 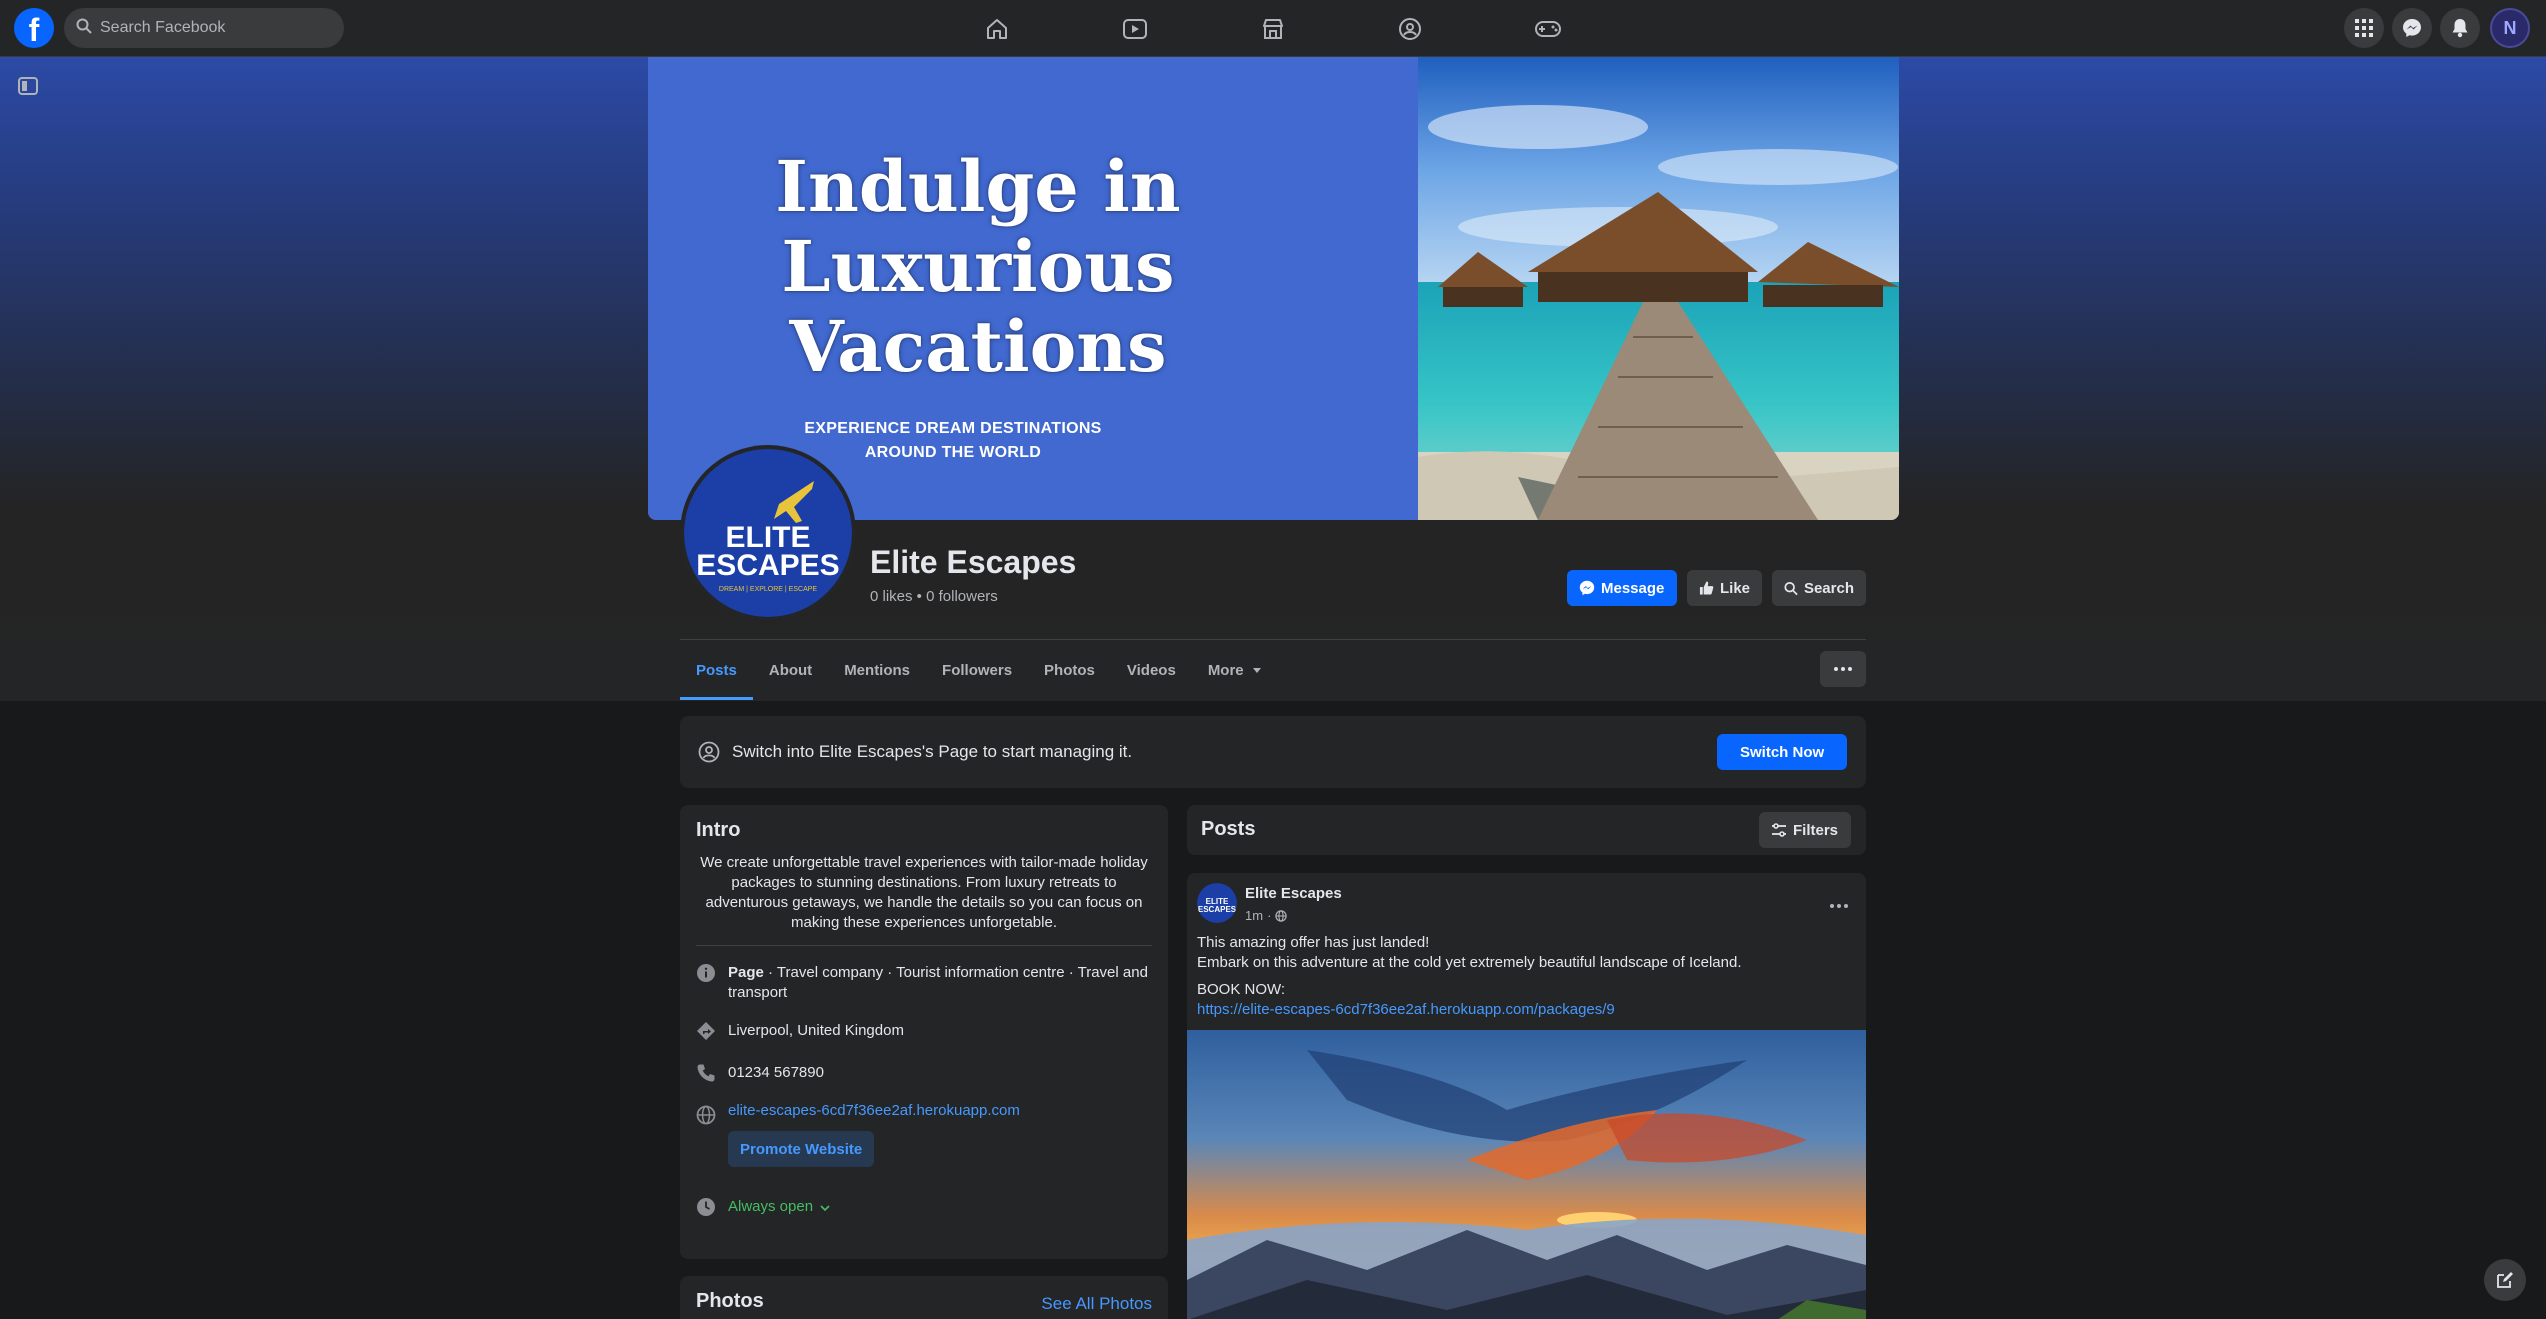 I want to click on facebook-logo: f, so click(x=34, y=28).